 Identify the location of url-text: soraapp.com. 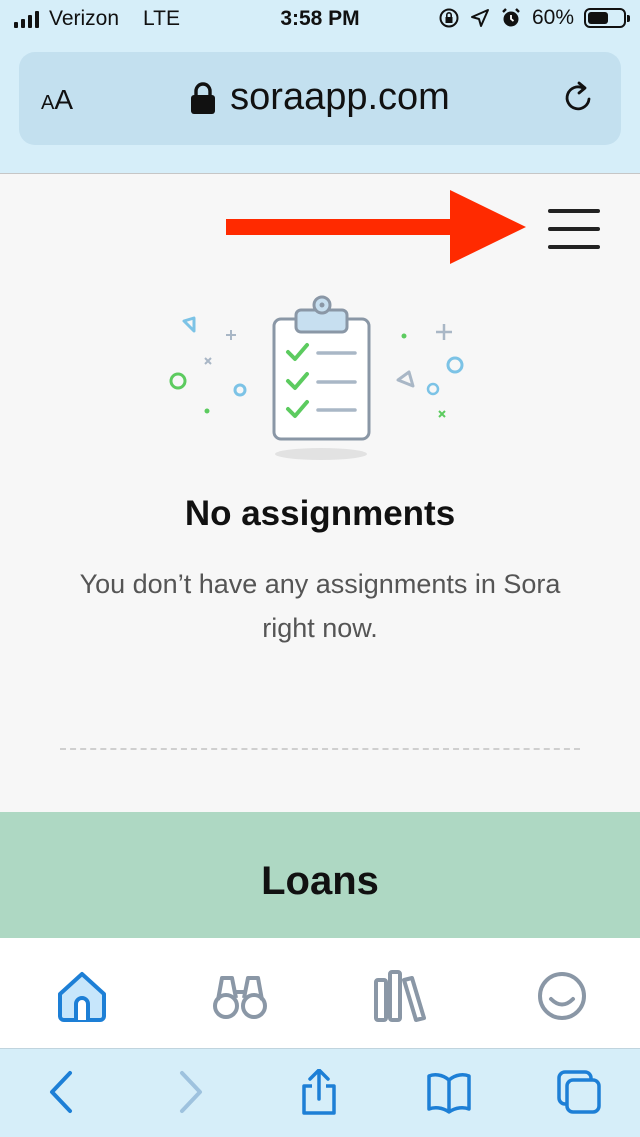
(340, 97).